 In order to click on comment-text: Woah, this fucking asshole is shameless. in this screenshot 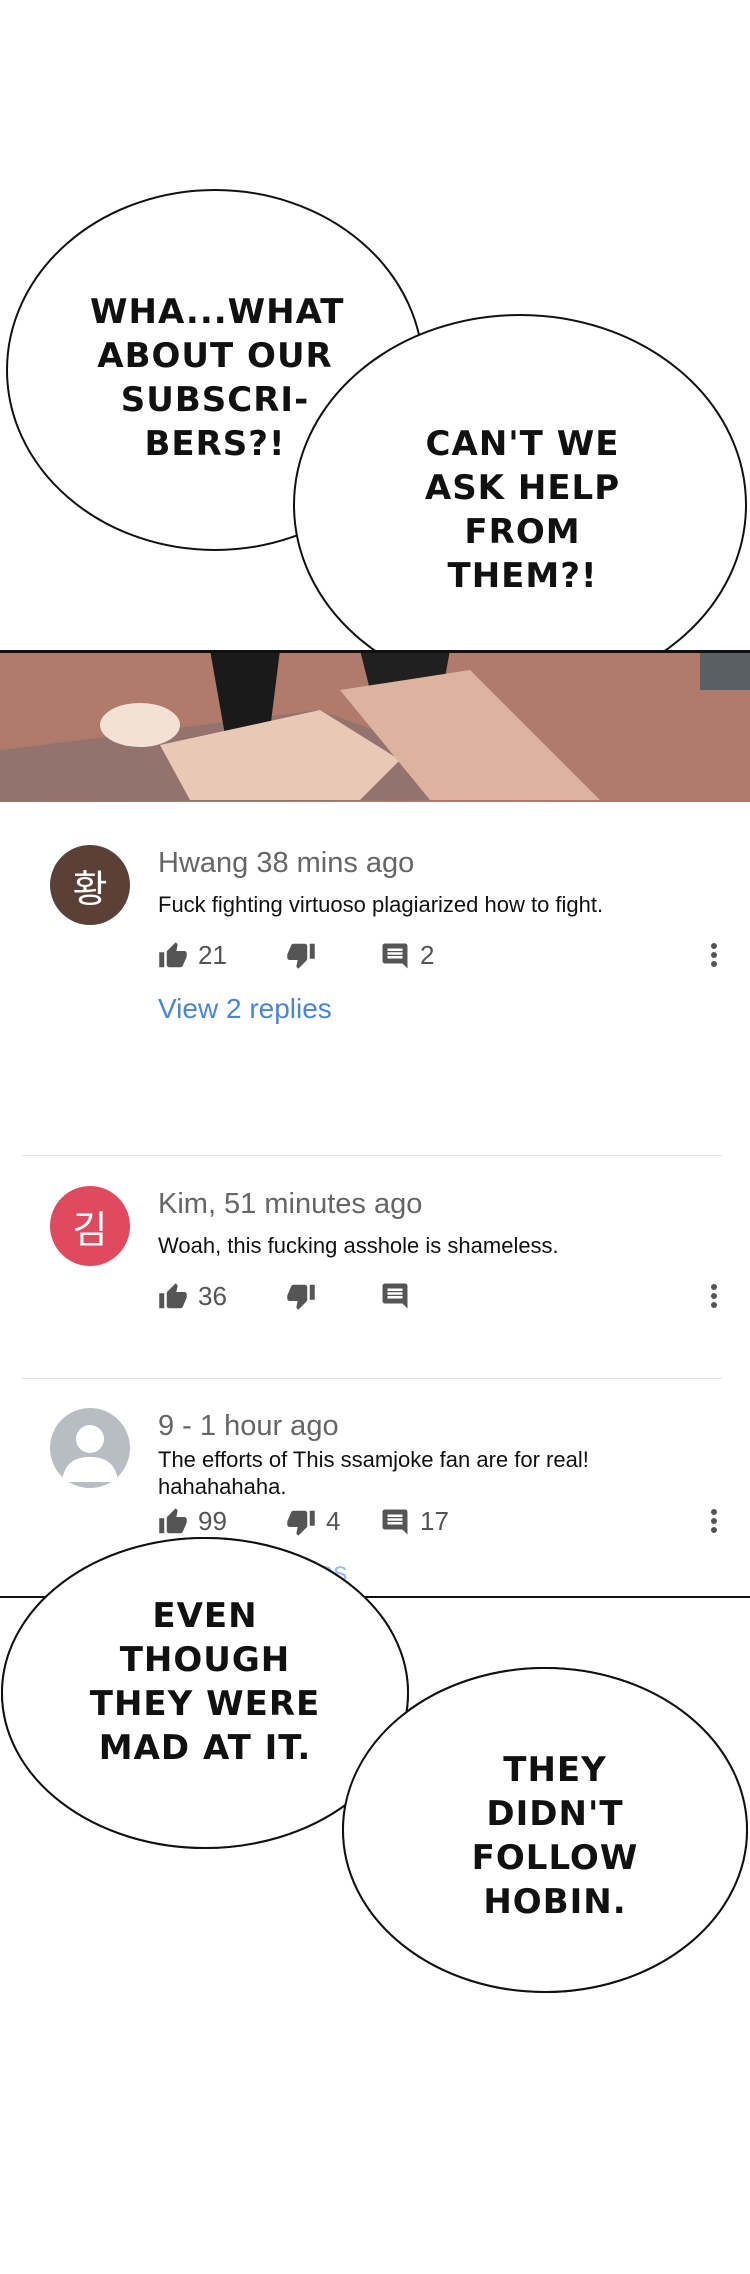, I will do `click(358, 1245)`.